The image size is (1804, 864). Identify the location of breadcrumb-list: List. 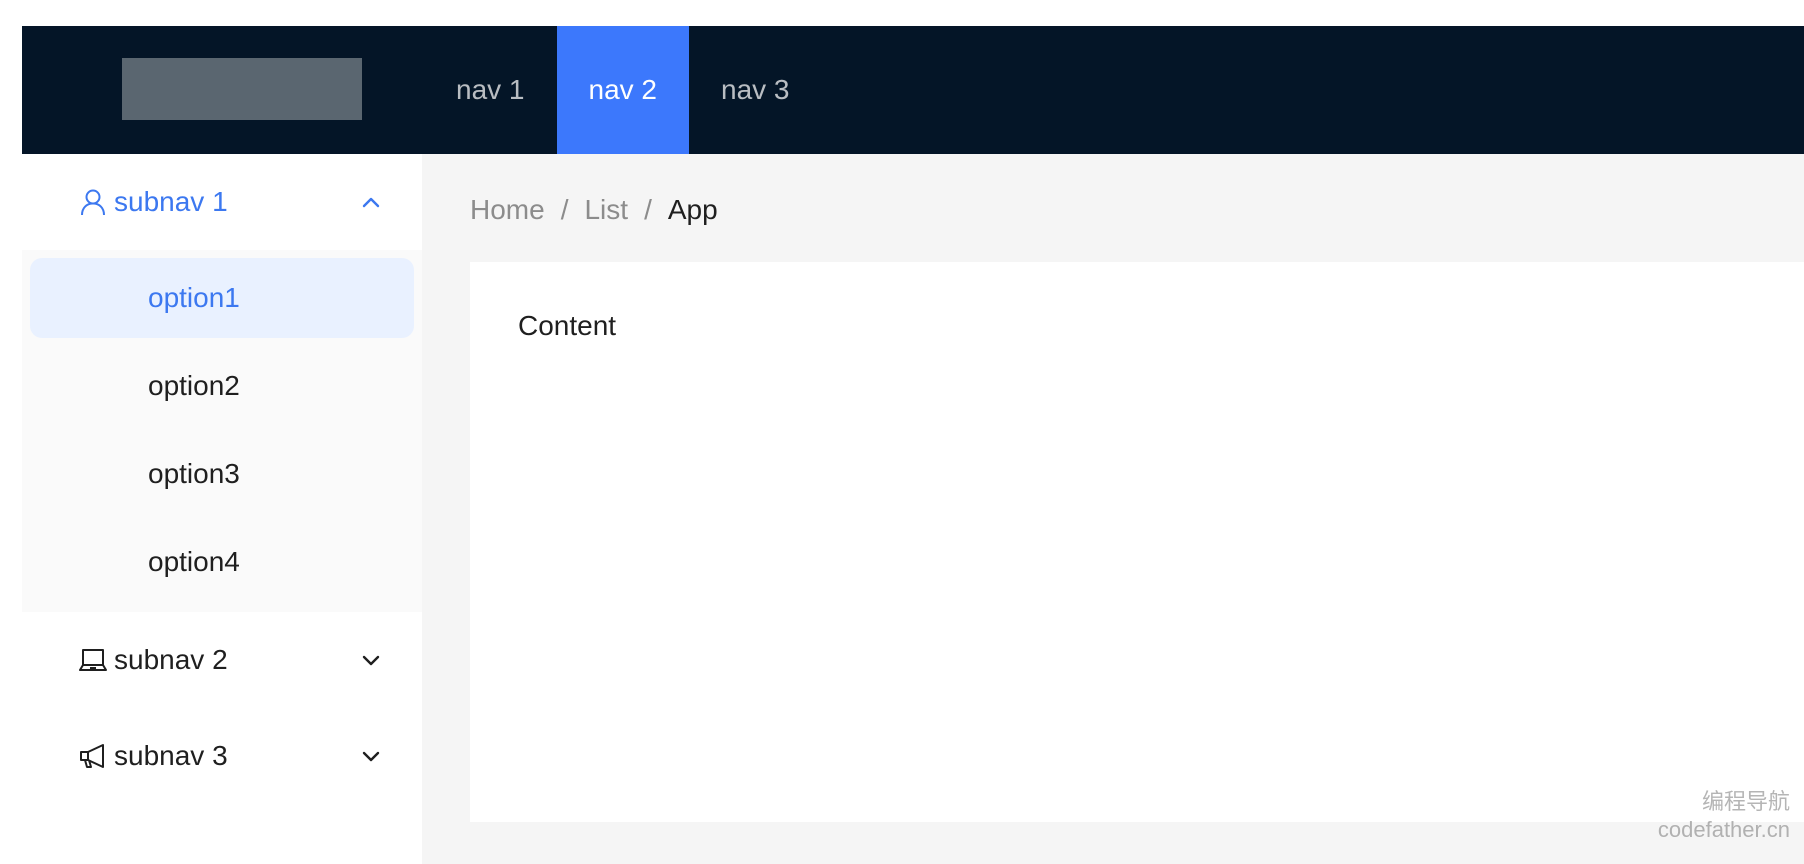
(606, 210).